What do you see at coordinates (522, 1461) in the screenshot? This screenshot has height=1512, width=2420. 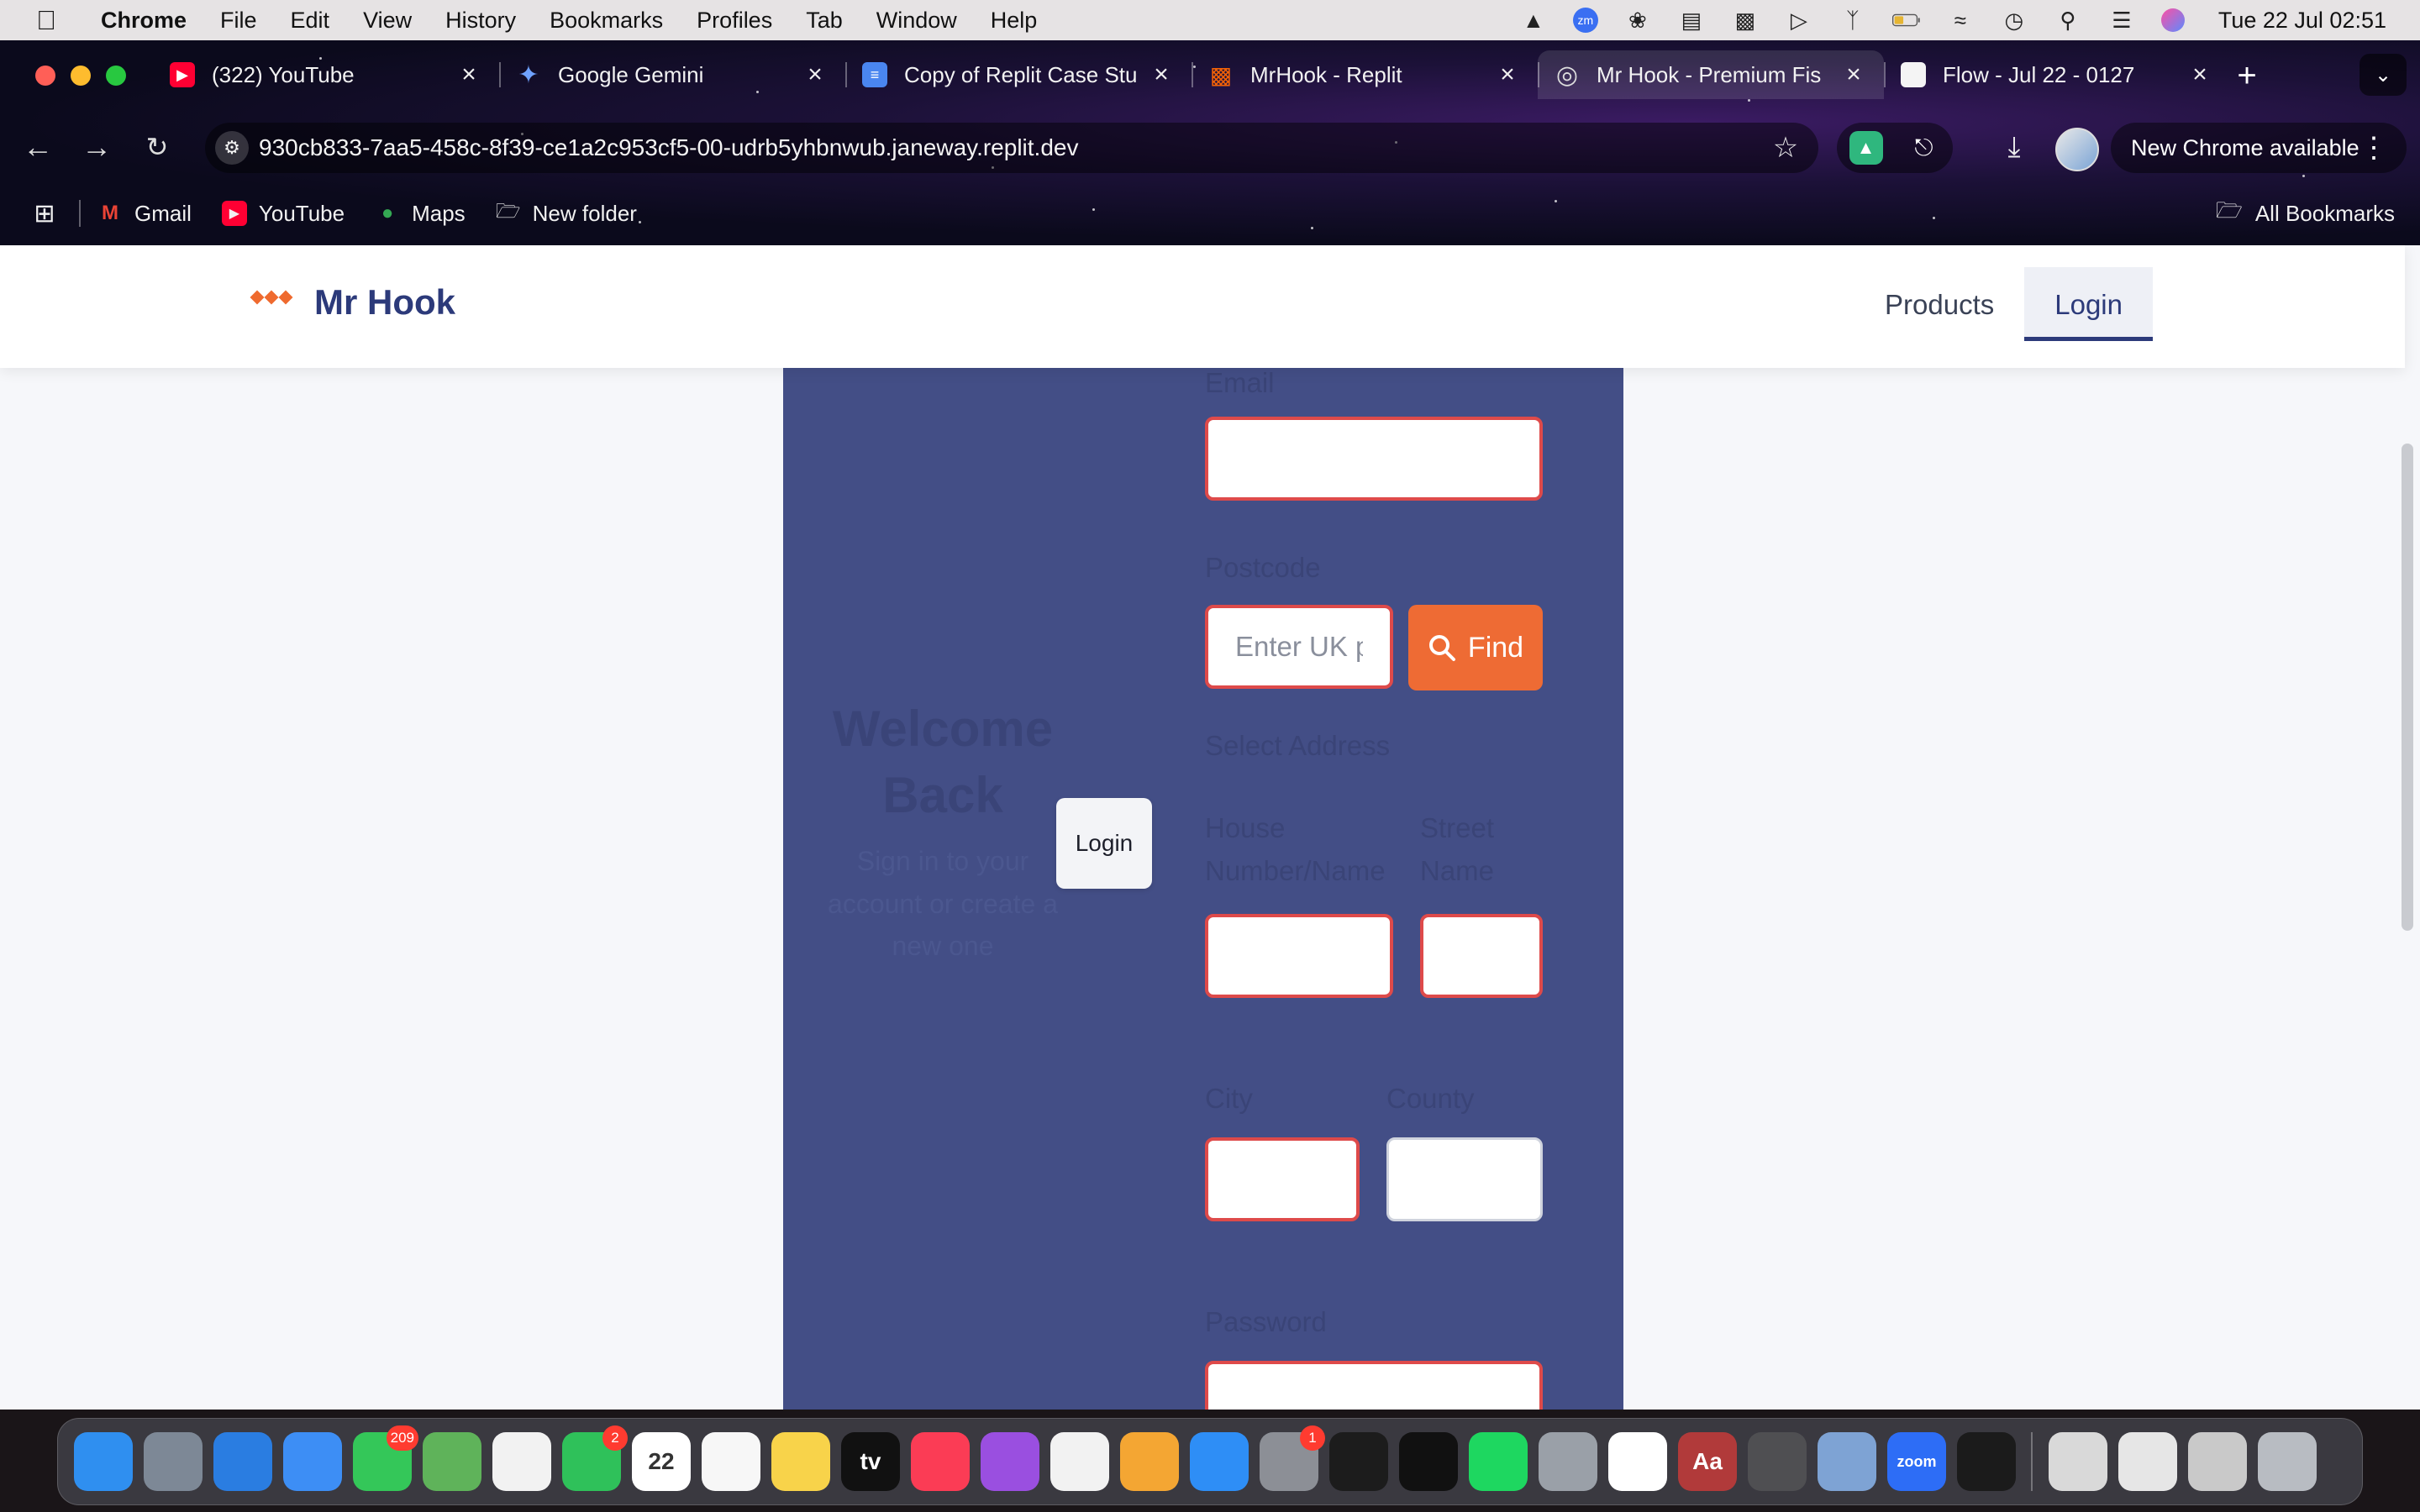 I see `photos-icon` at bounding box center [522, 1461].